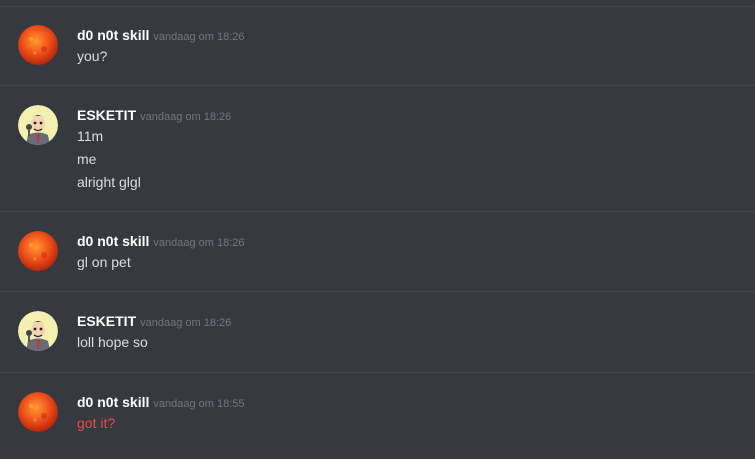 This screenshot has height=459, width=755. I want to click on message-group: ESKETIT vandaag om 18:26 loll hope so, so click(377, 341).